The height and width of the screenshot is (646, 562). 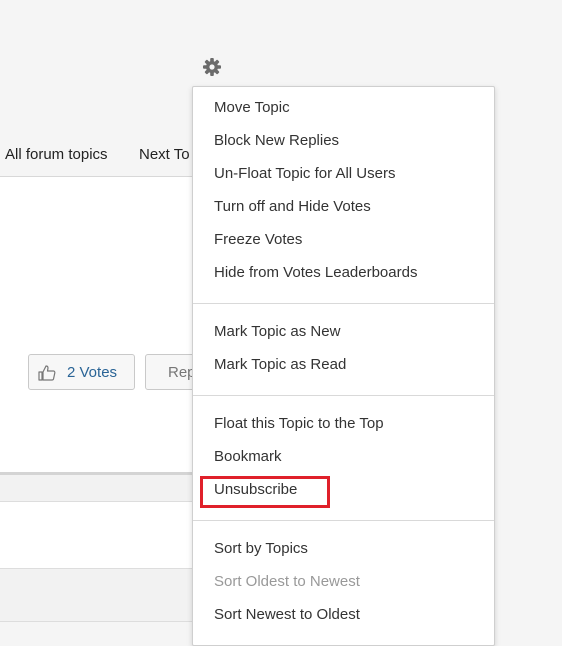 I want to click on menu-item-sort-newest-to-oldest: Sort Newest to Oldest, so click(x=287, y=614).